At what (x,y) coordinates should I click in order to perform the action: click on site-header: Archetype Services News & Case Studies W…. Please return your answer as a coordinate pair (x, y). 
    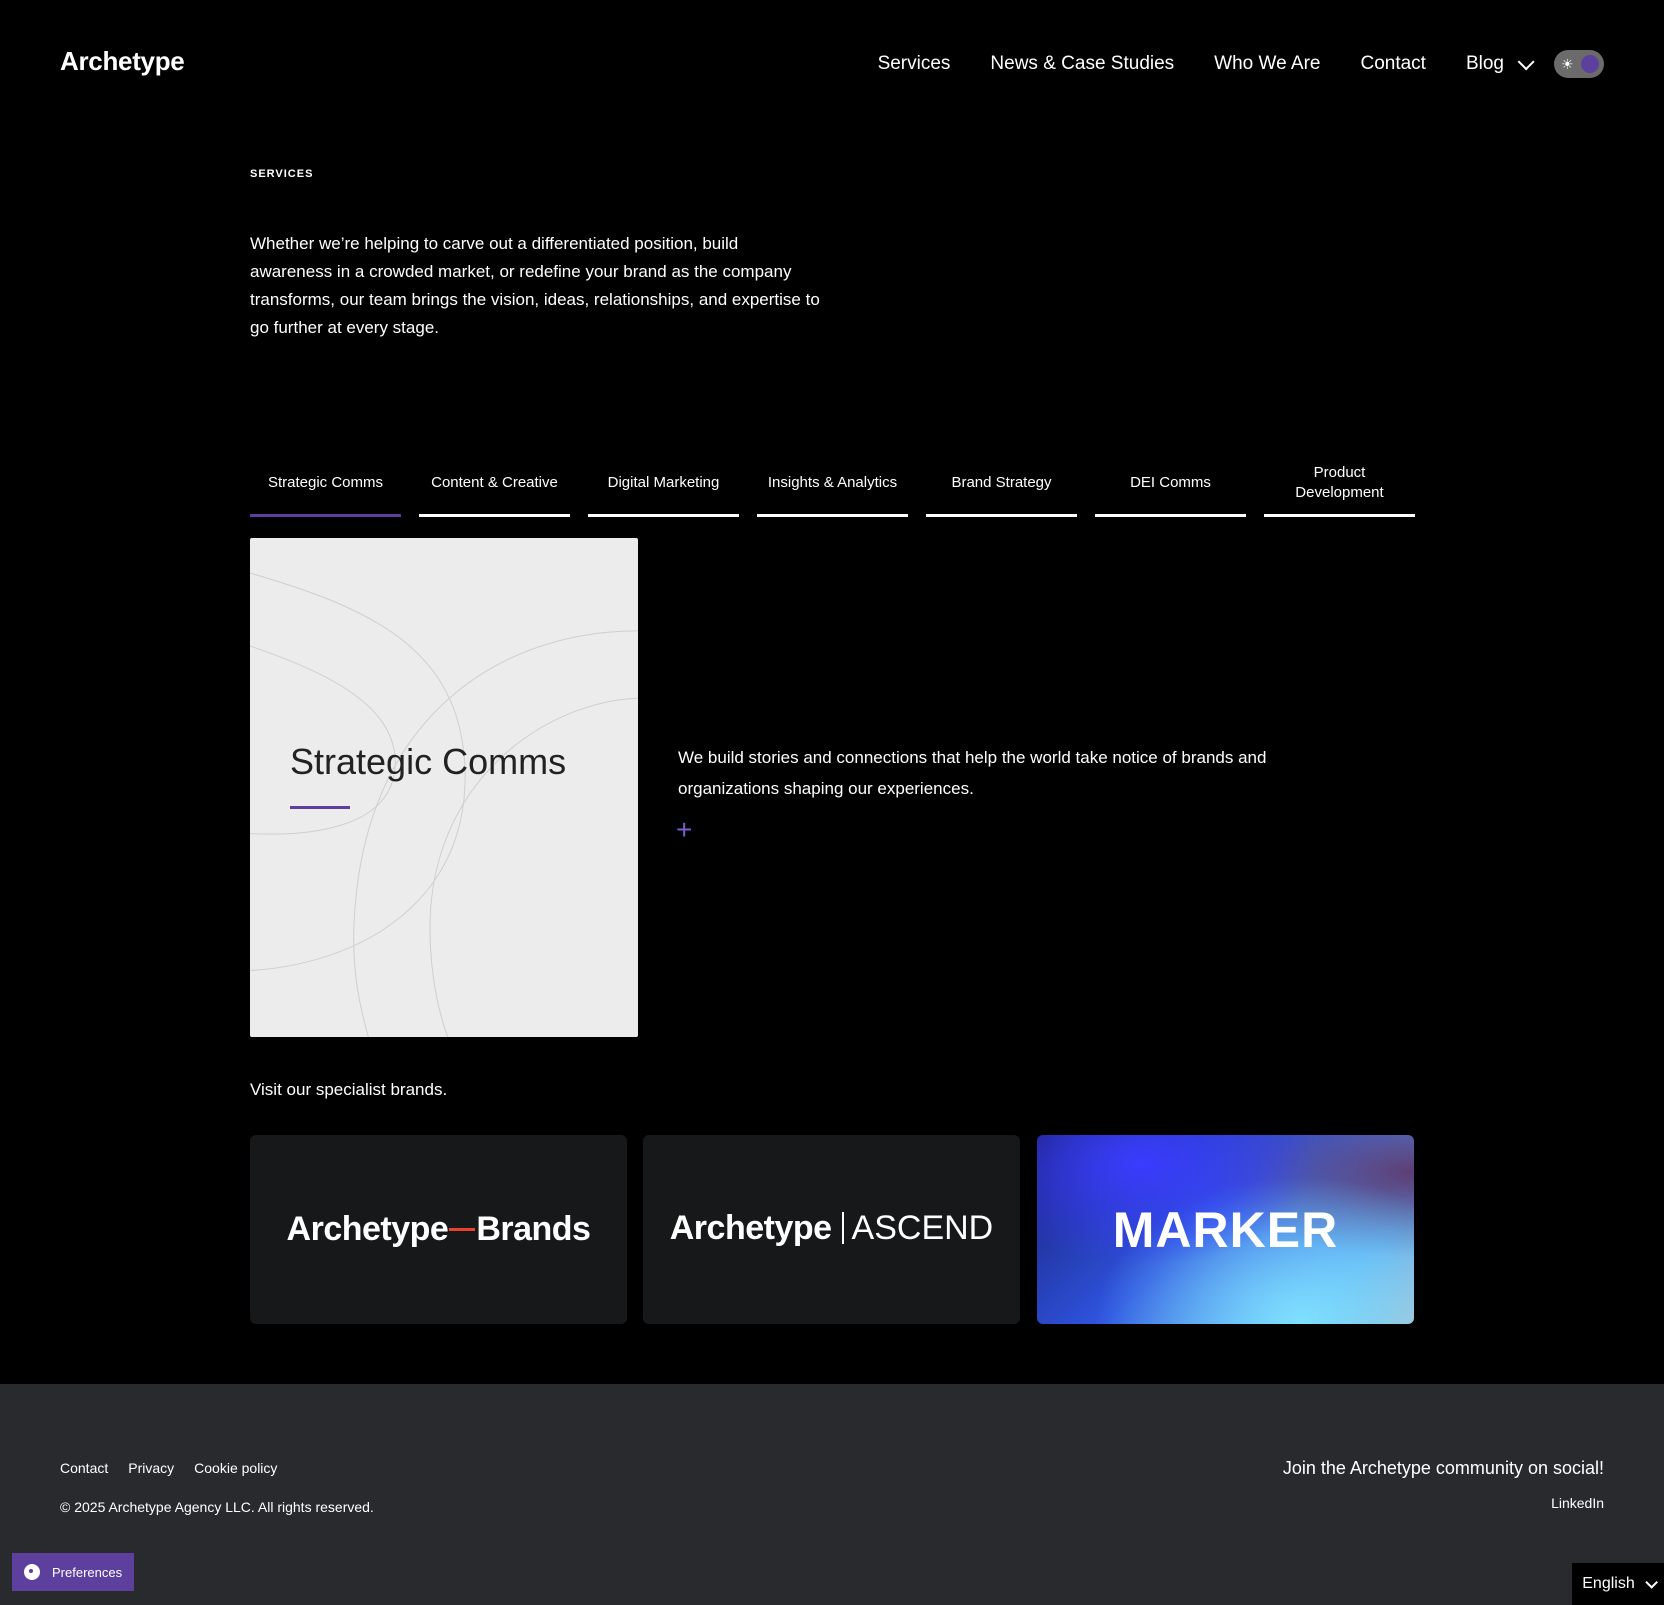
    Looking at the image, I should click on (832, 65).